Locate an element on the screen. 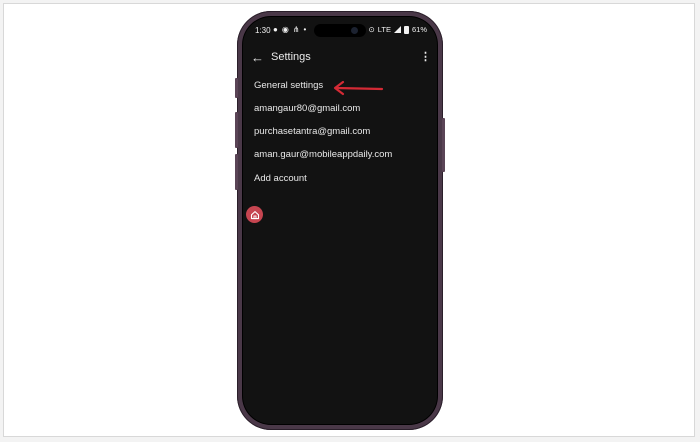 The image size is (700, 442). network-label: LTE is located at coordinates (384, 29).